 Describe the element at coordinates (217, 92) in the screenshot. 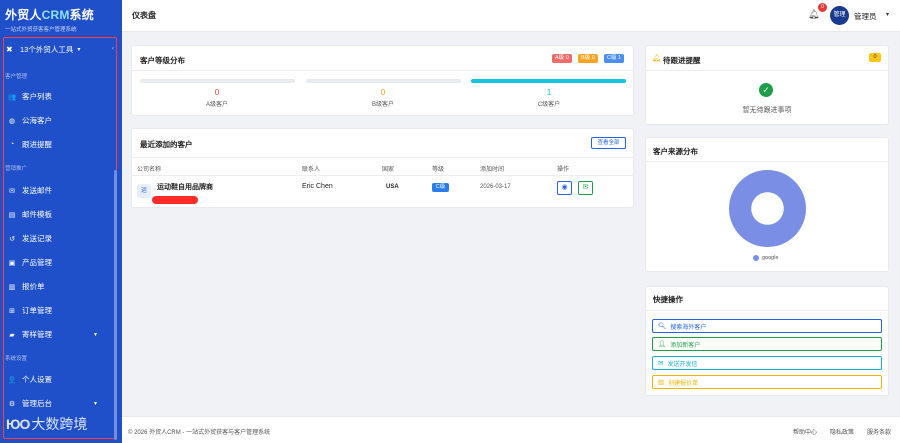

I see `level-count-a: 0` at that location.